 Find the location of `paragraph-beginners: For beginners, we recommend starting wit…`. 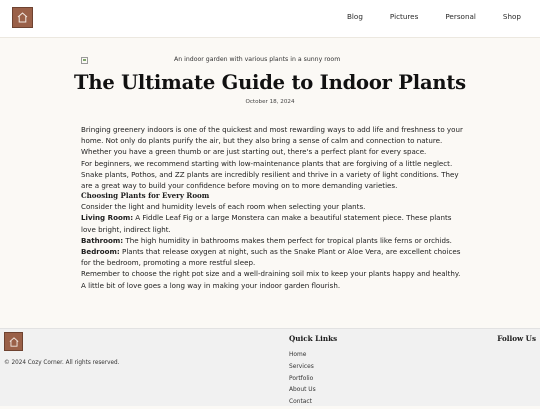

paragraph-beginners: For beginners, we recommend starting wit… is located at coordinates (270, 174).